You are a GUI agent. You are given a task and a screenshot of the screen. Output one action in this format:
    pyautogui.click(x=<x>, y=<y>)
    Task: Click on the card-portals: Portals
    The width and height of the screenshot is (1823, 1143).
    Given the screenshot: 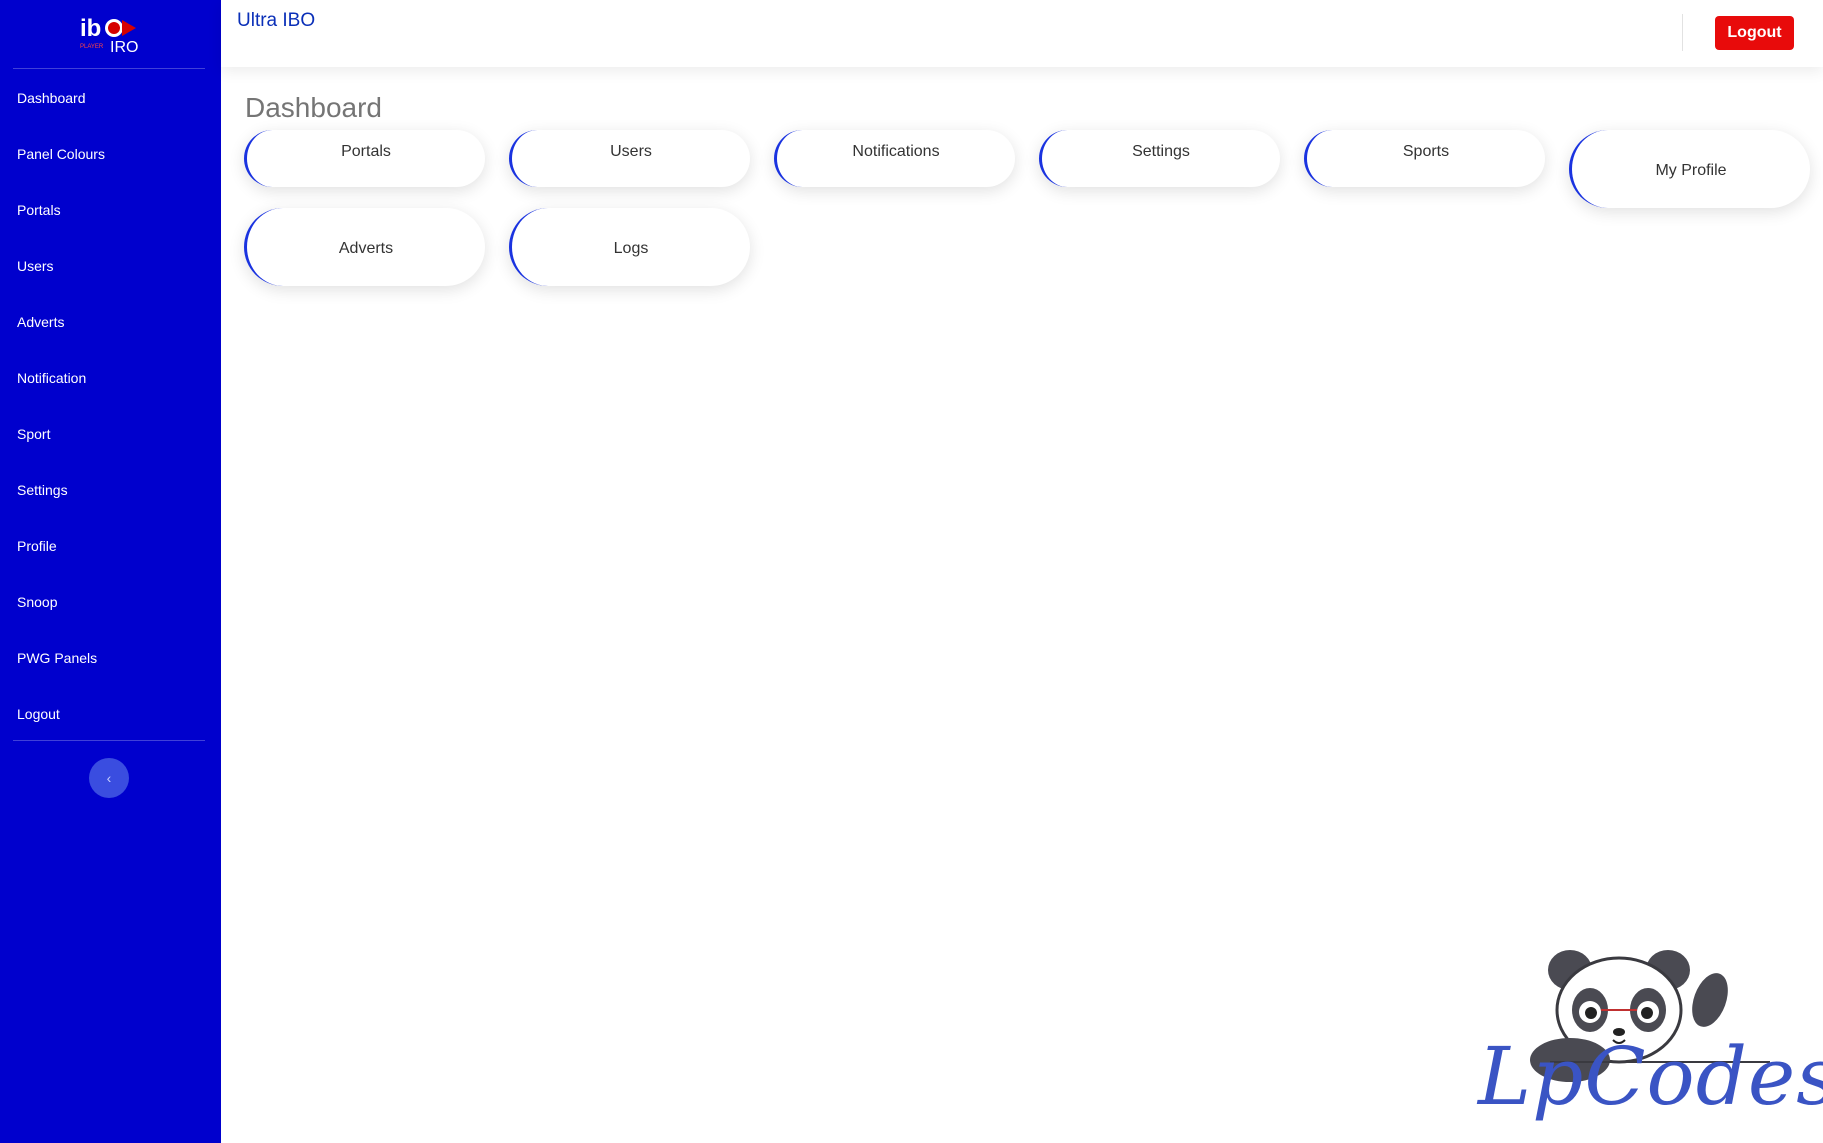 What is the action you would take?
    pyautogui.click(x=364, y=158)
    